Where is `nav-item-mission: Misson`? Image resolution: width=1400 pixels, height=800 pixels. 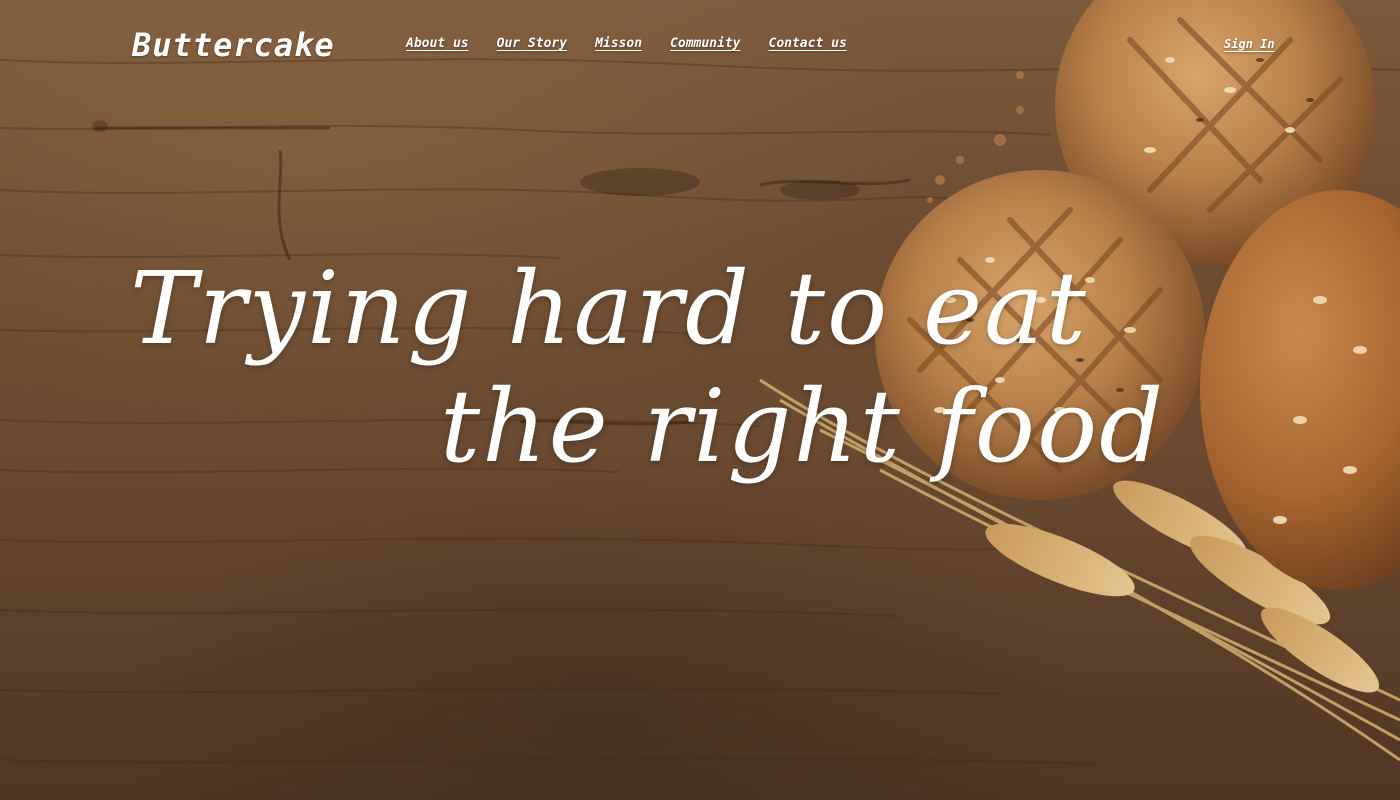 nav-item-mission: Misson is located at coordinates (618, 43).